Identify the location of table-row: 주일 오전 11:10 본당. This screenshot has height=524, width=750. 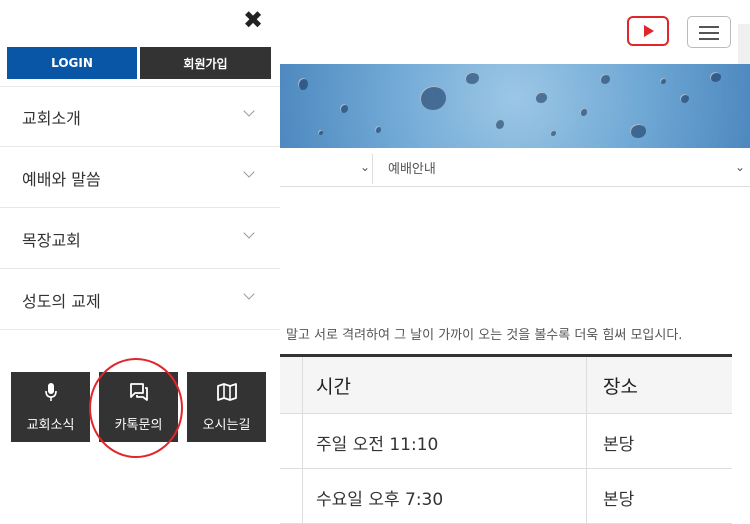
(506, 441).